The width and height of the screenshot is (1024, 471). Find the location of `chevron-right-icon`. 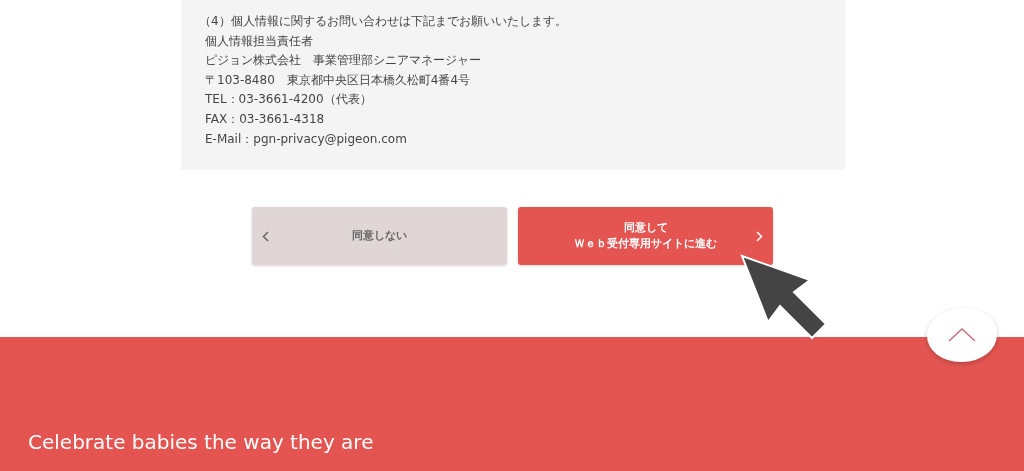

chevron-right-icon is located at coordinates (759, 236).